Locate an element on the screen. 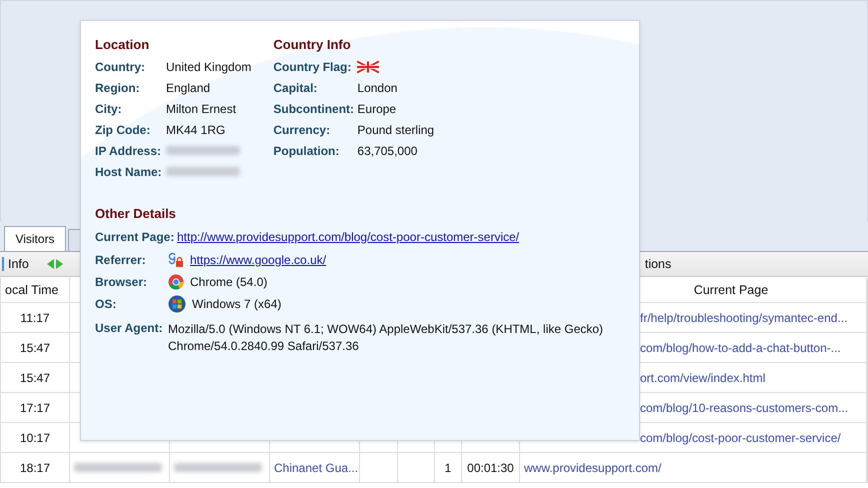 The image size is (868, 488). section-heading: Other Details is located at coordinates (136, 213).